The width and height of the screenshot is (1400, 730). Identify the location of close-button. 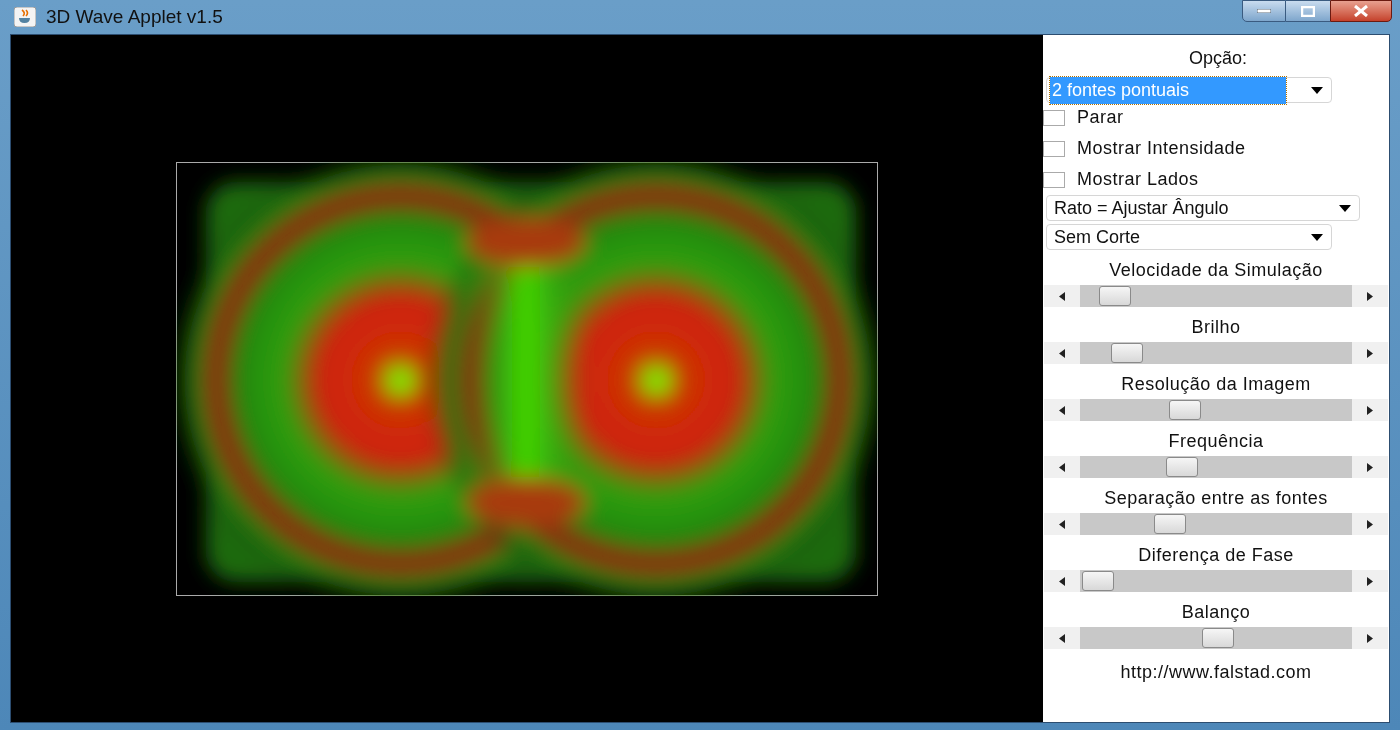
(1361, 11).